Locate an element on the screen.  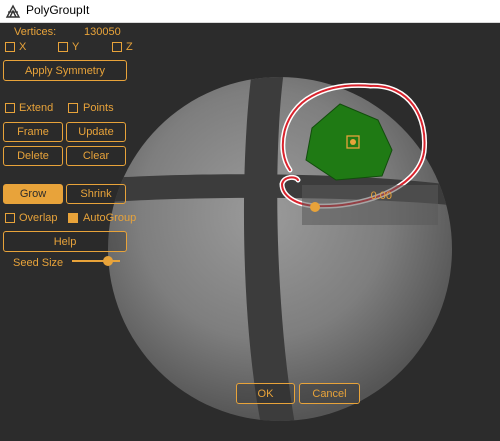
window-title: PolyGroupIt is located at coordinates (58, 10).